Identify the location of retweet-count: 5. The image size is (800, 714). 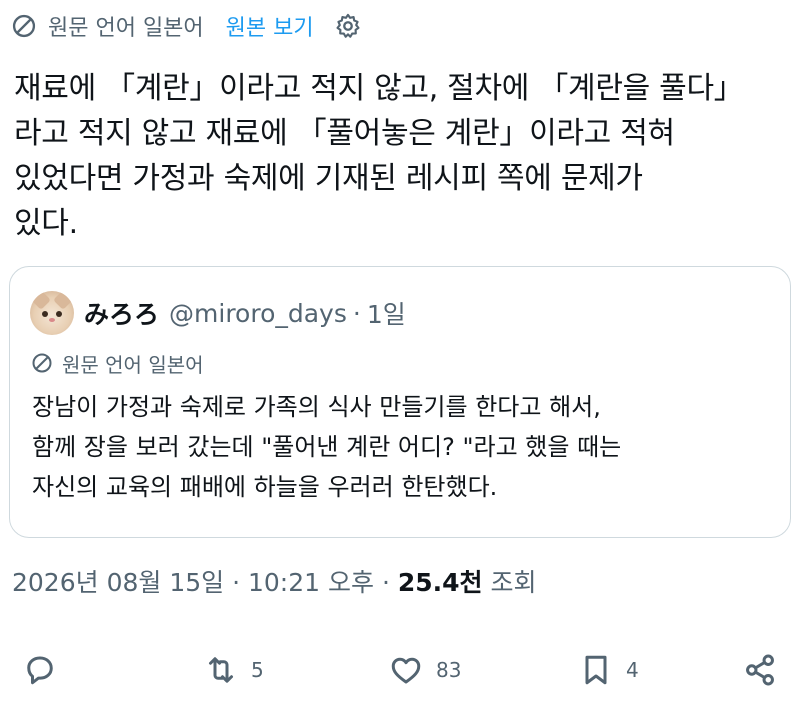
(257, 670).